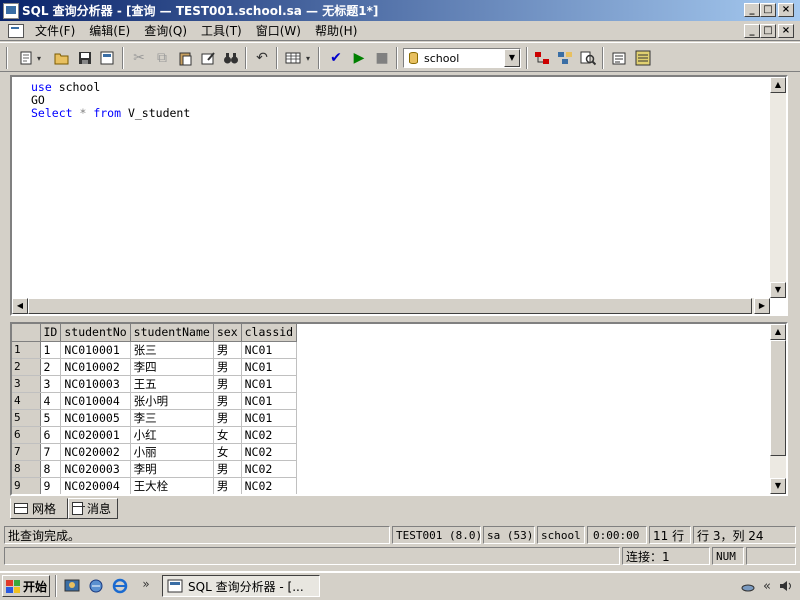 This screenshot has width=800, height=600. I want to click on new-dropdown-icon: ▾, so click(39, 58).